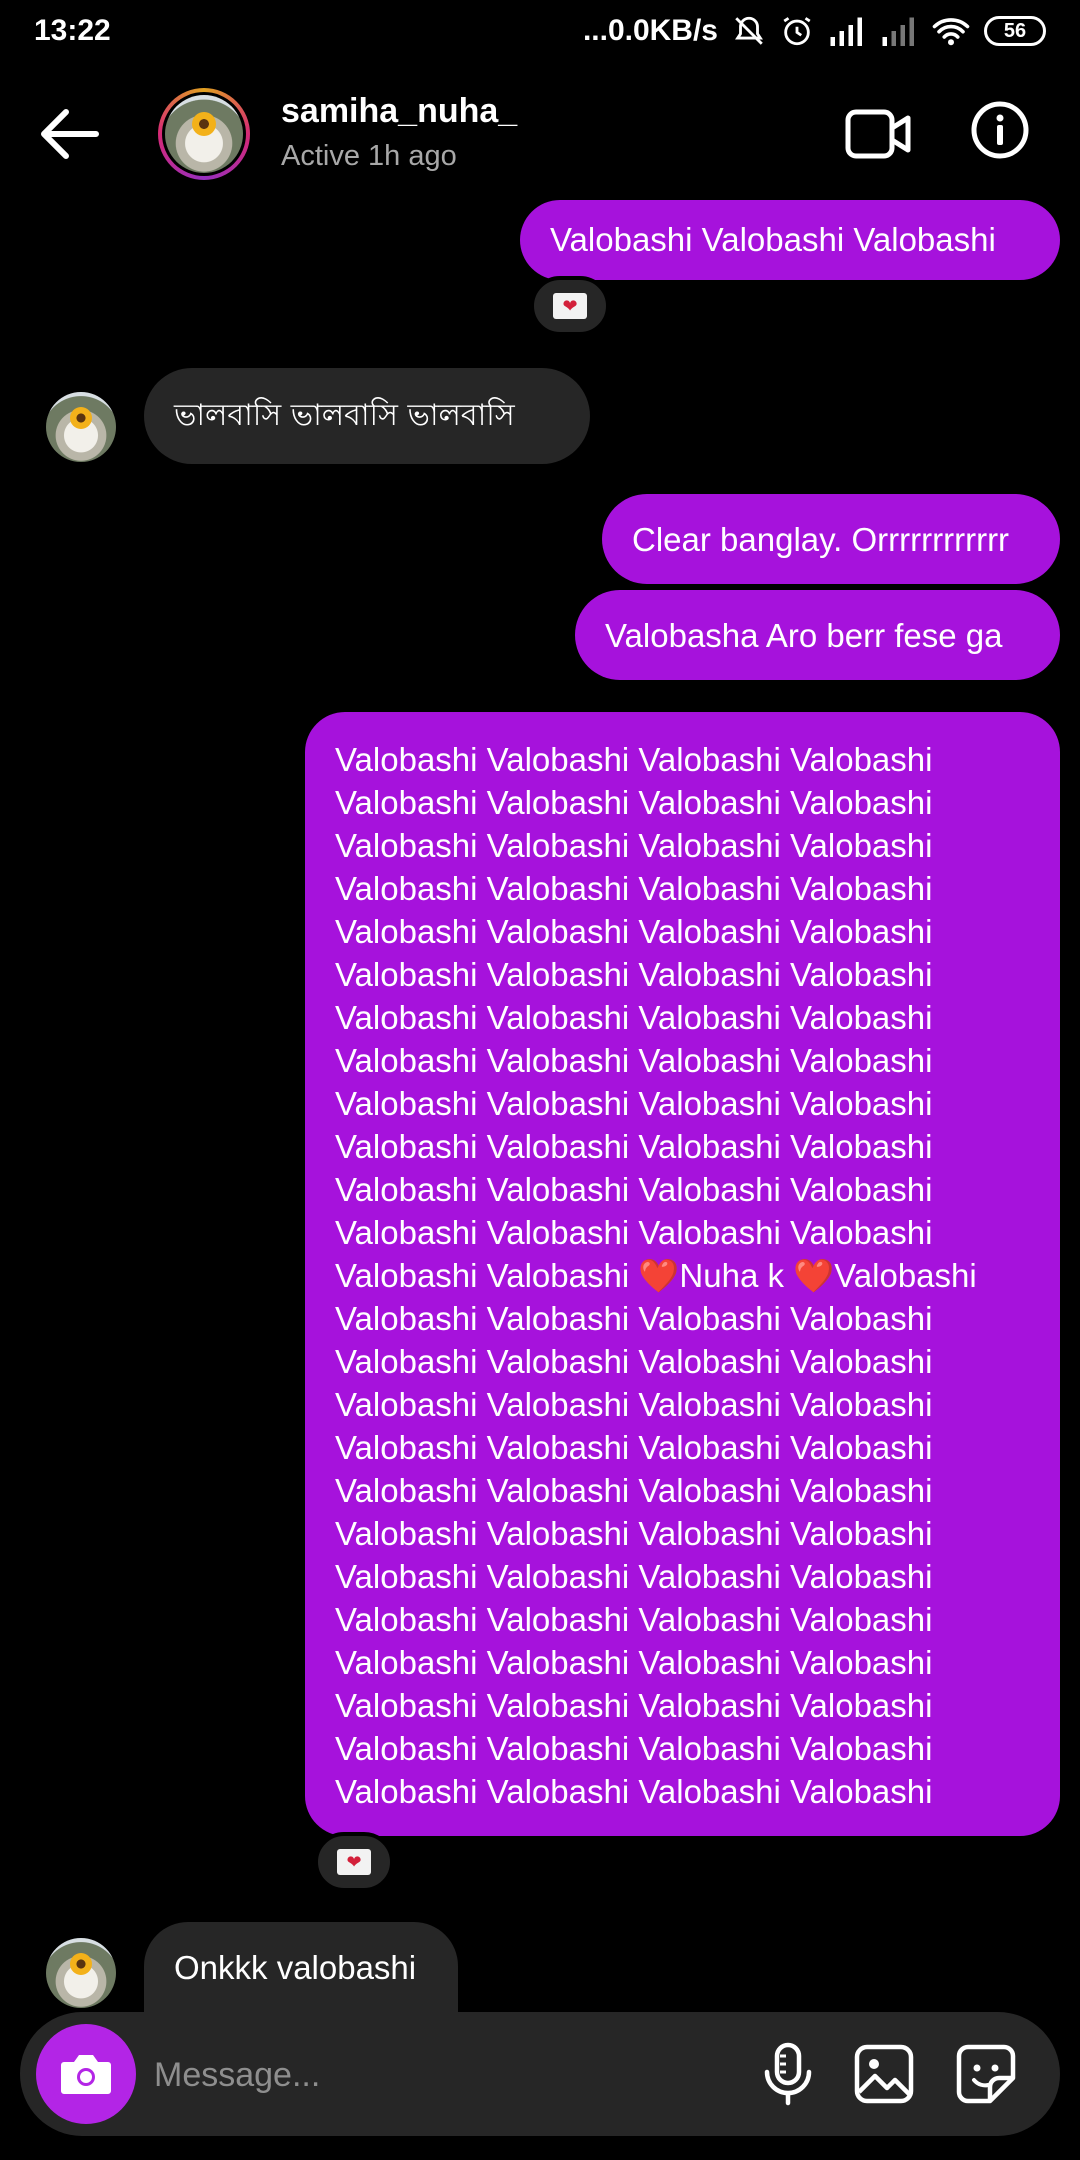 Image resolution: width=1080 pixels, height=2160 pixels. I want to click on status-bar: 13:22 ...0.0KB/s 56, so click(540, 31).